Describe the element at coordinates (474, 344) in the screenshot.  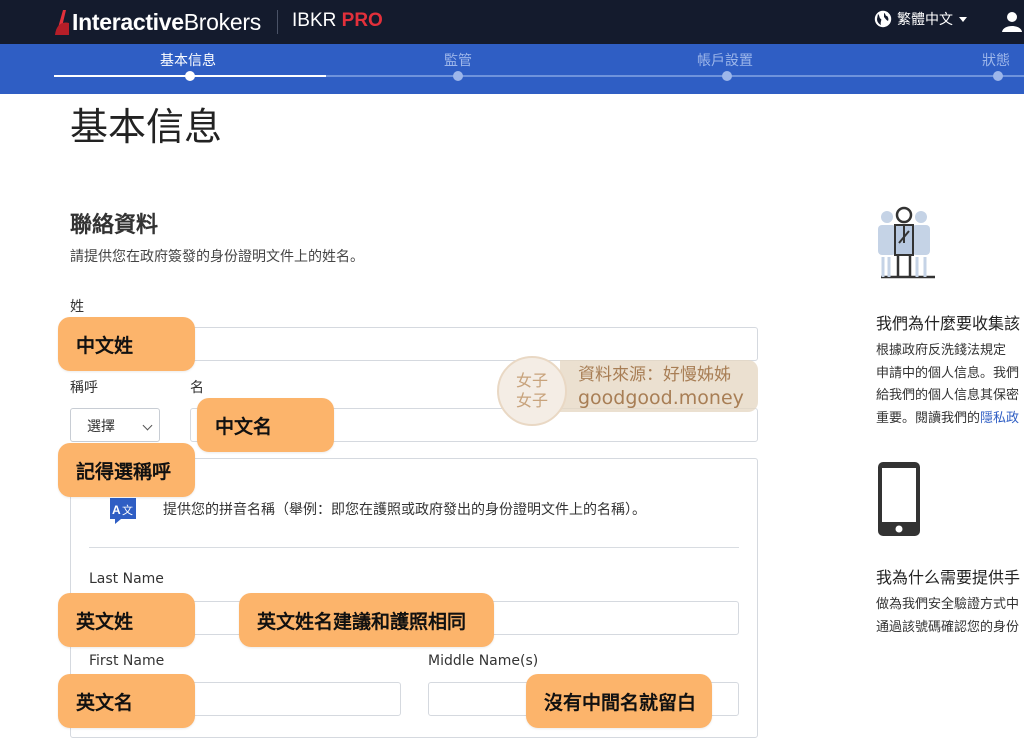
I see `surname-input` at that location.